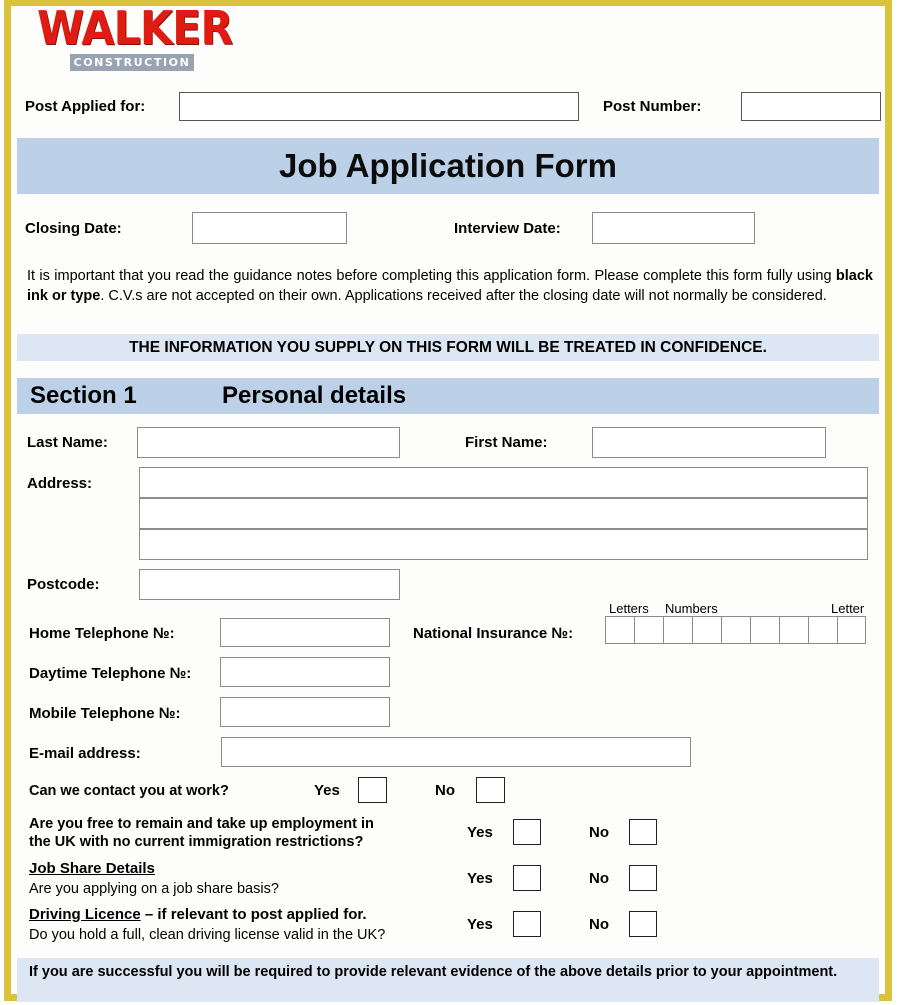 This screenshot has width=900, height=1005. Describe the element at coordinates (709, 442) in the screenshot. I see `first-name-input` at that location.